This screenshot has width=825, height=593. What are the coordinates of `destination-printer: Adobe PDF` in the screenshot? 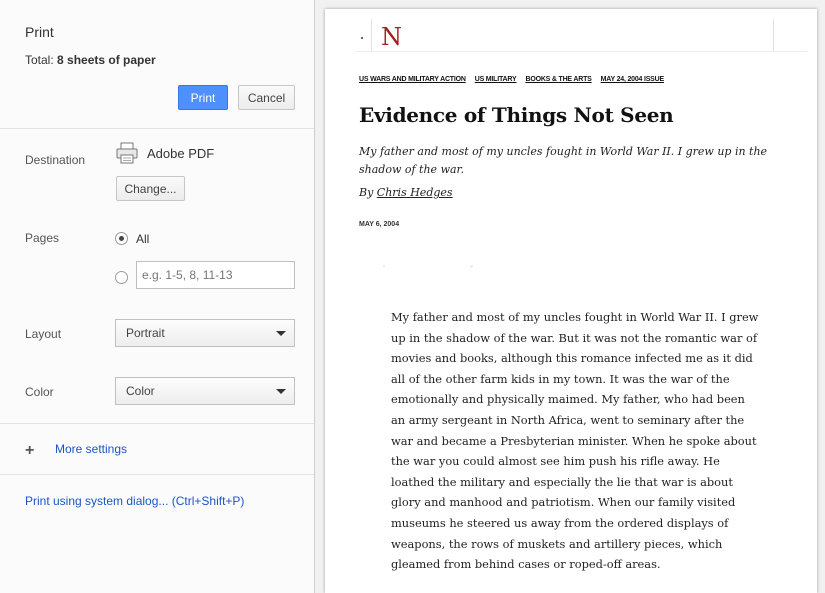 It's located at (181, 153).